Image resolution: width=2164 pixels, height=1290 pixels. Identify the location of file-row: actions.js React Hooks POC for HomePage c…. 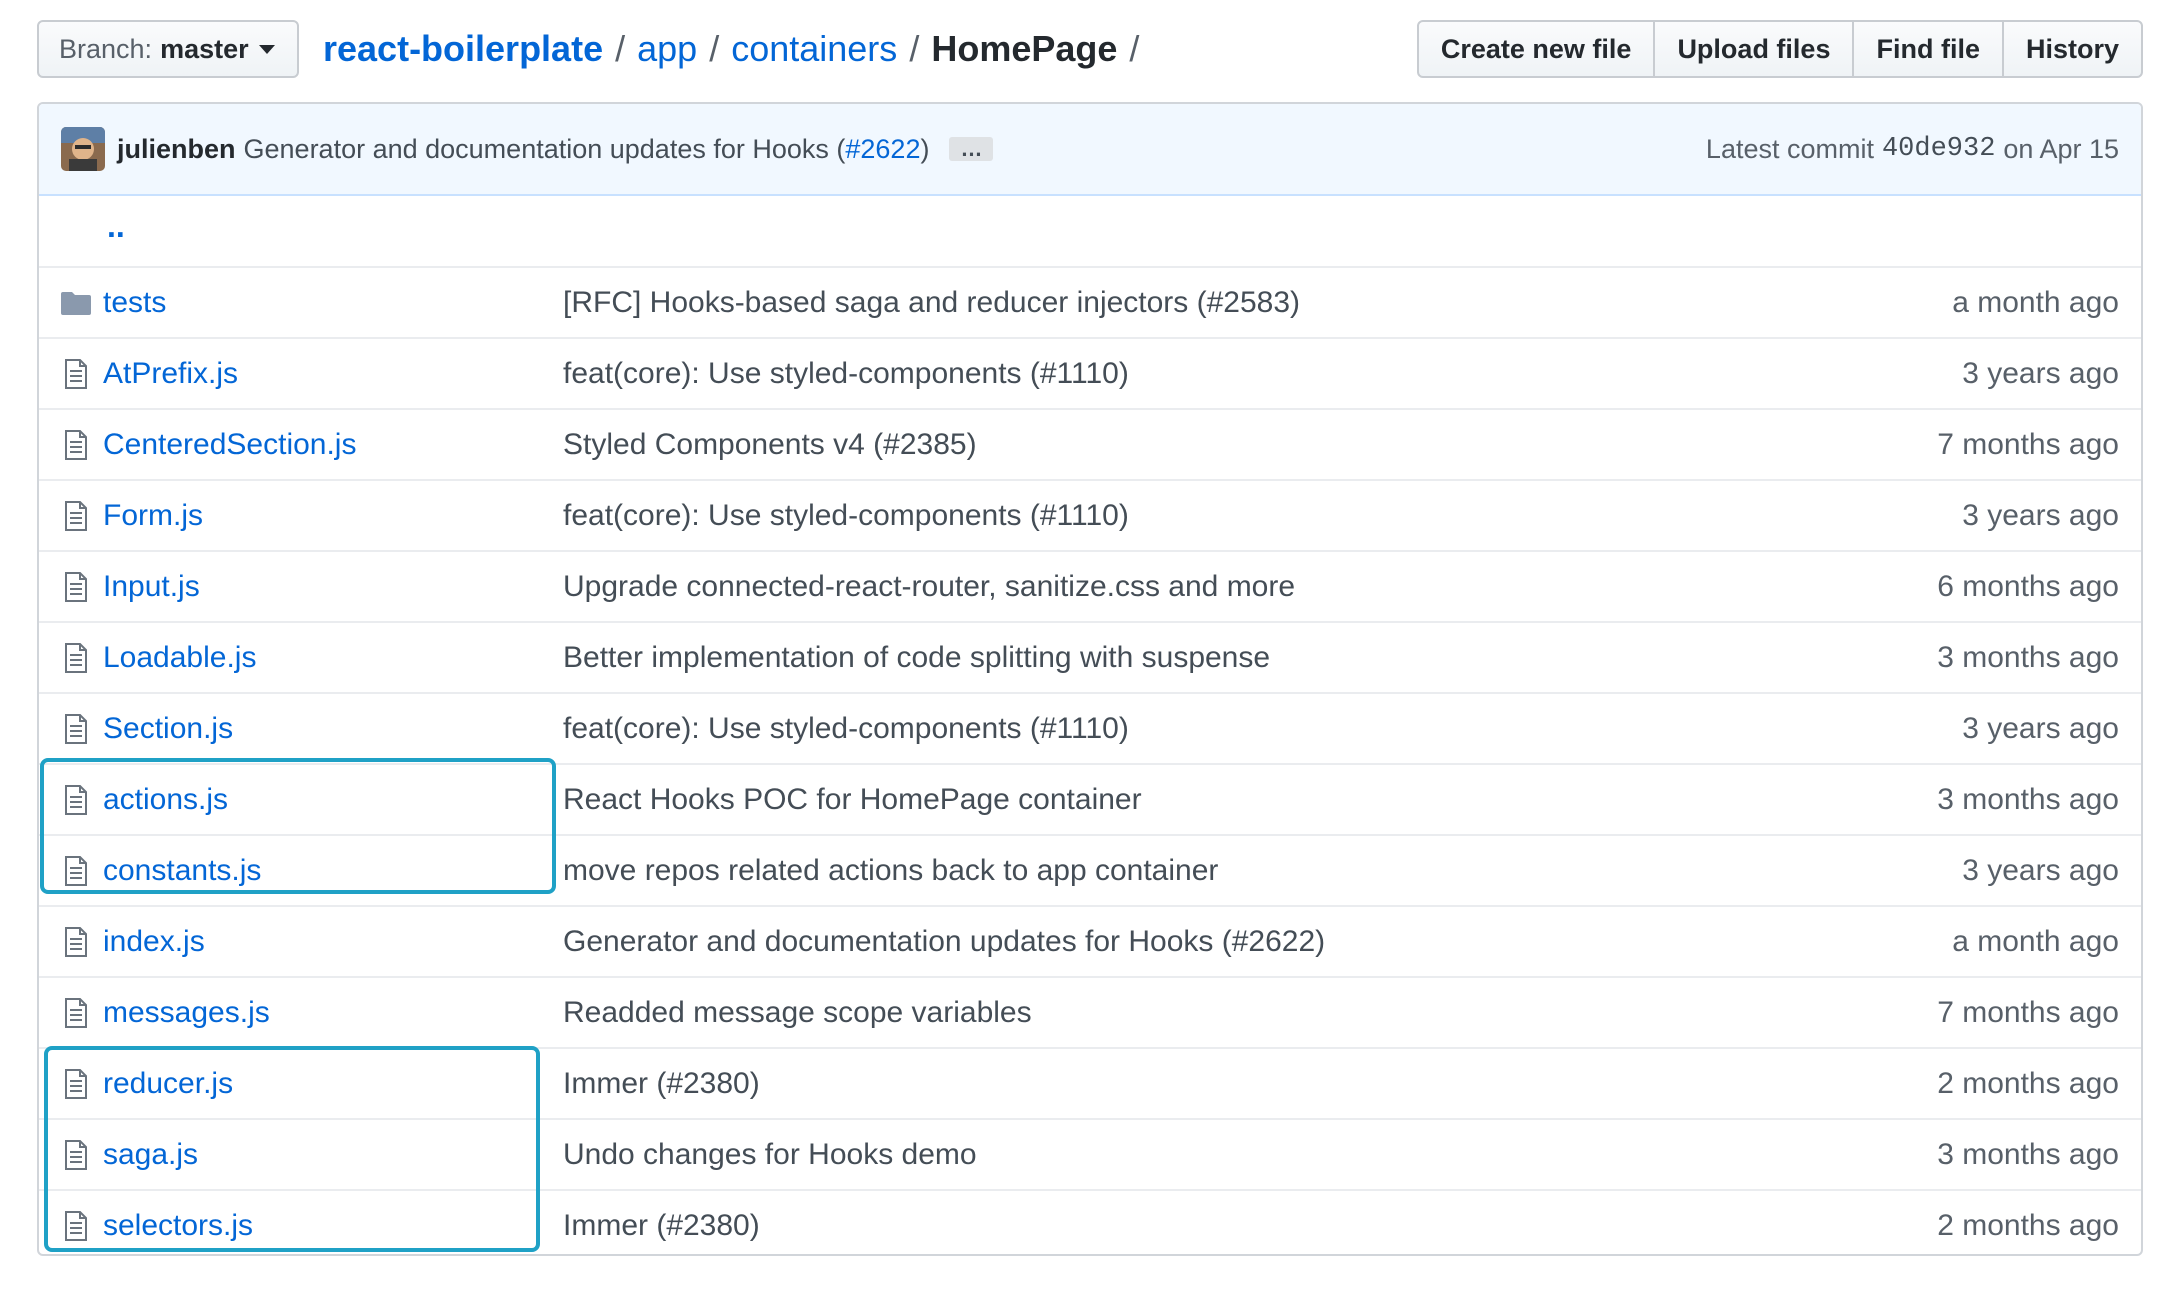
(1090, 798).